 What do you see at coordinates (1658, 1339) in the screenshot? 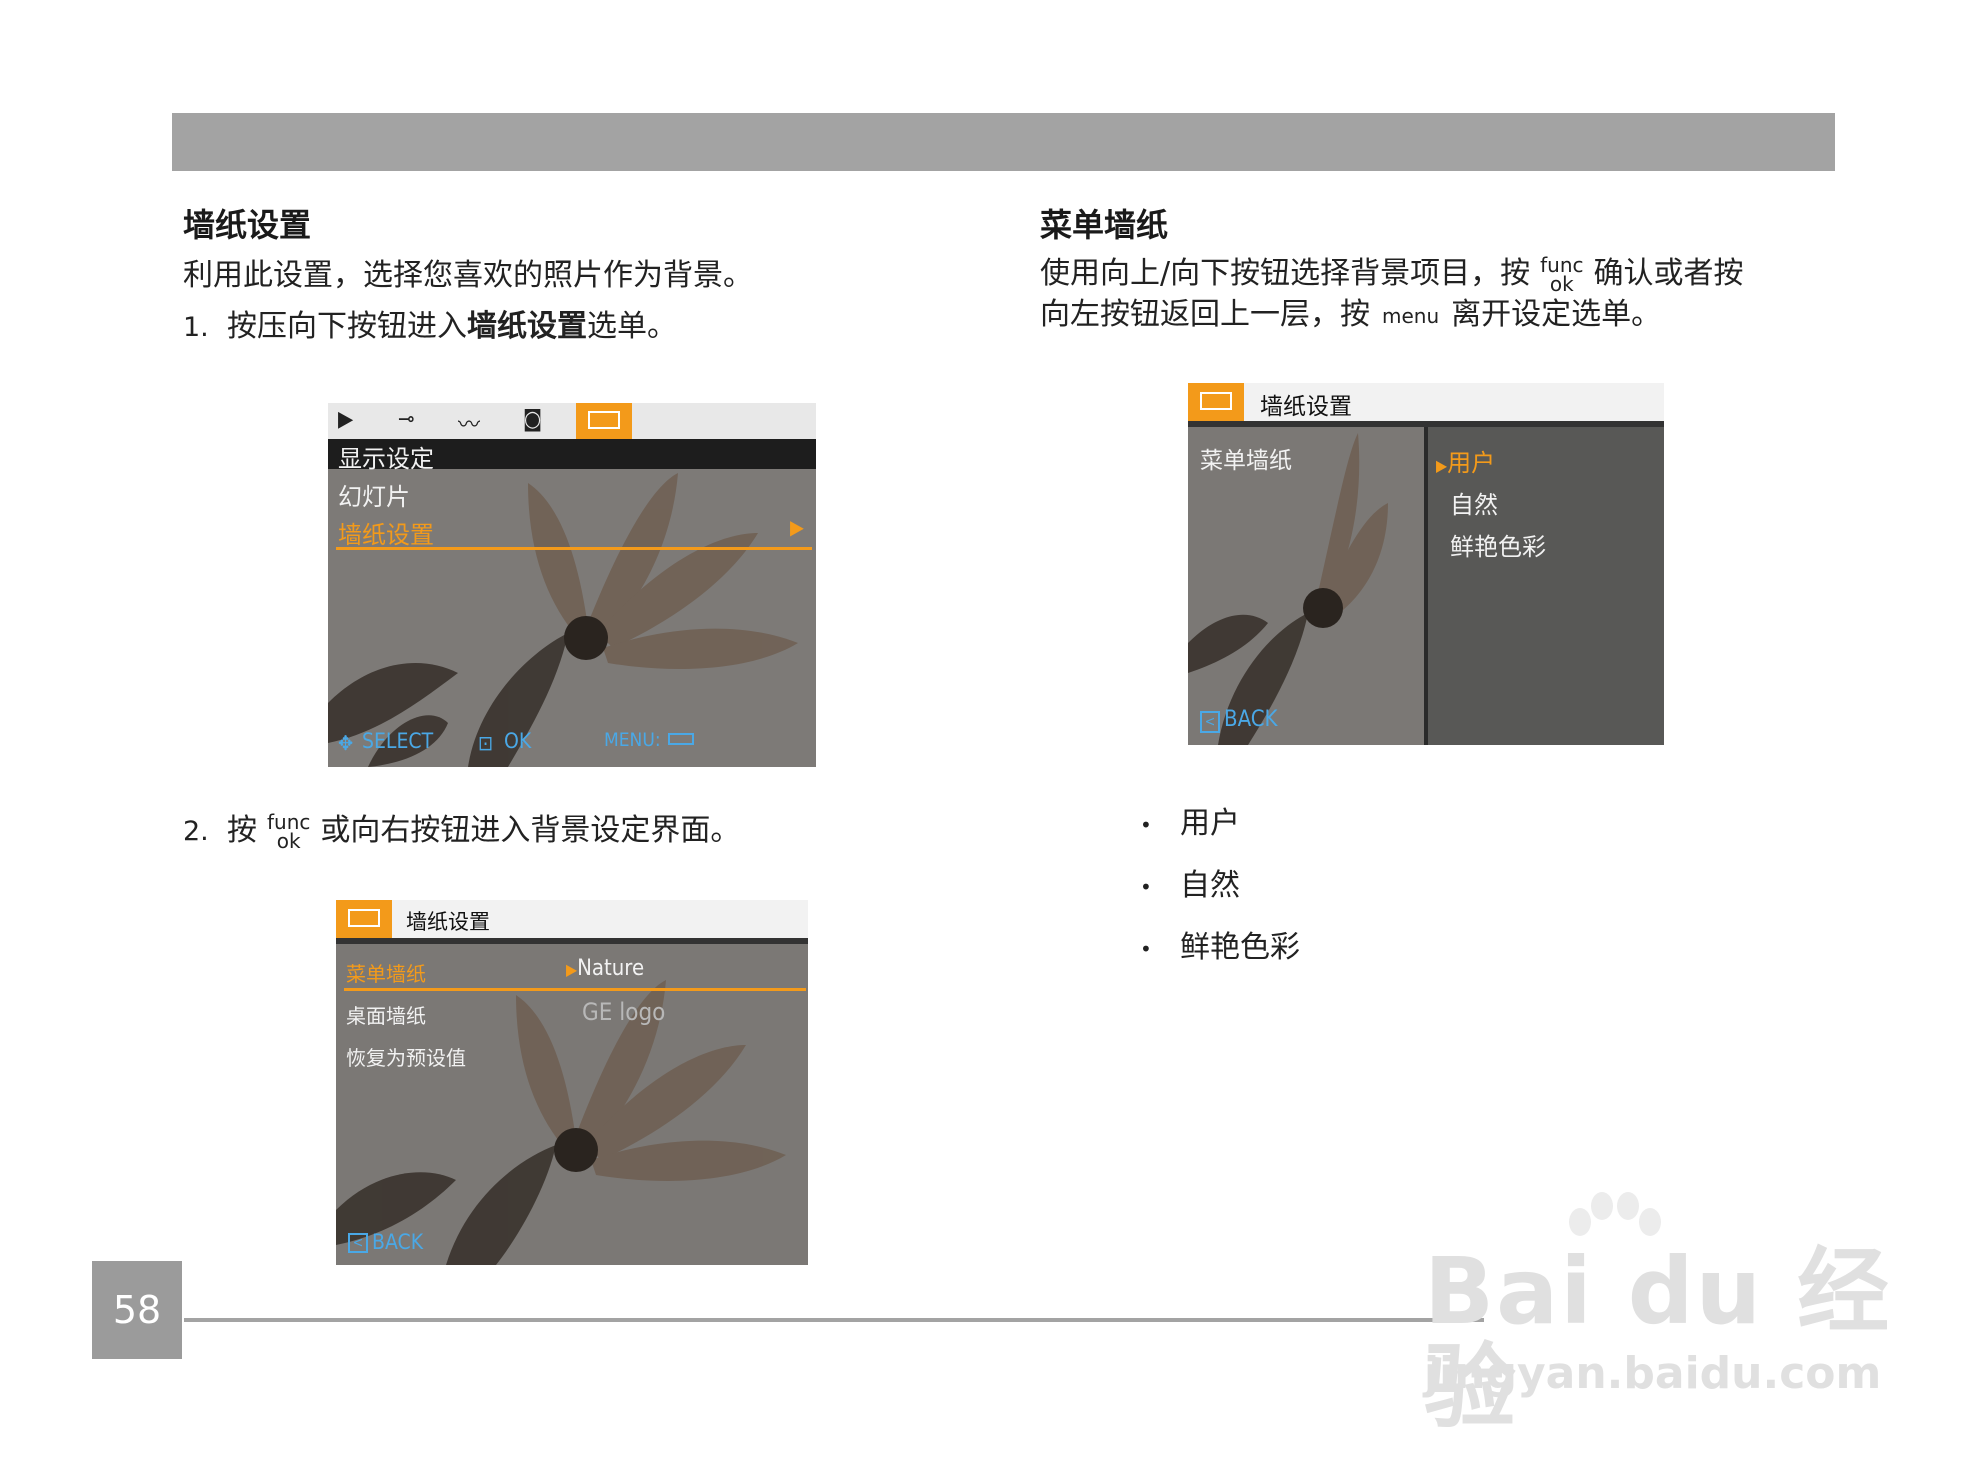
I see `watermark-brand: Bai du 经验` at bounding box center [1658, 1339].